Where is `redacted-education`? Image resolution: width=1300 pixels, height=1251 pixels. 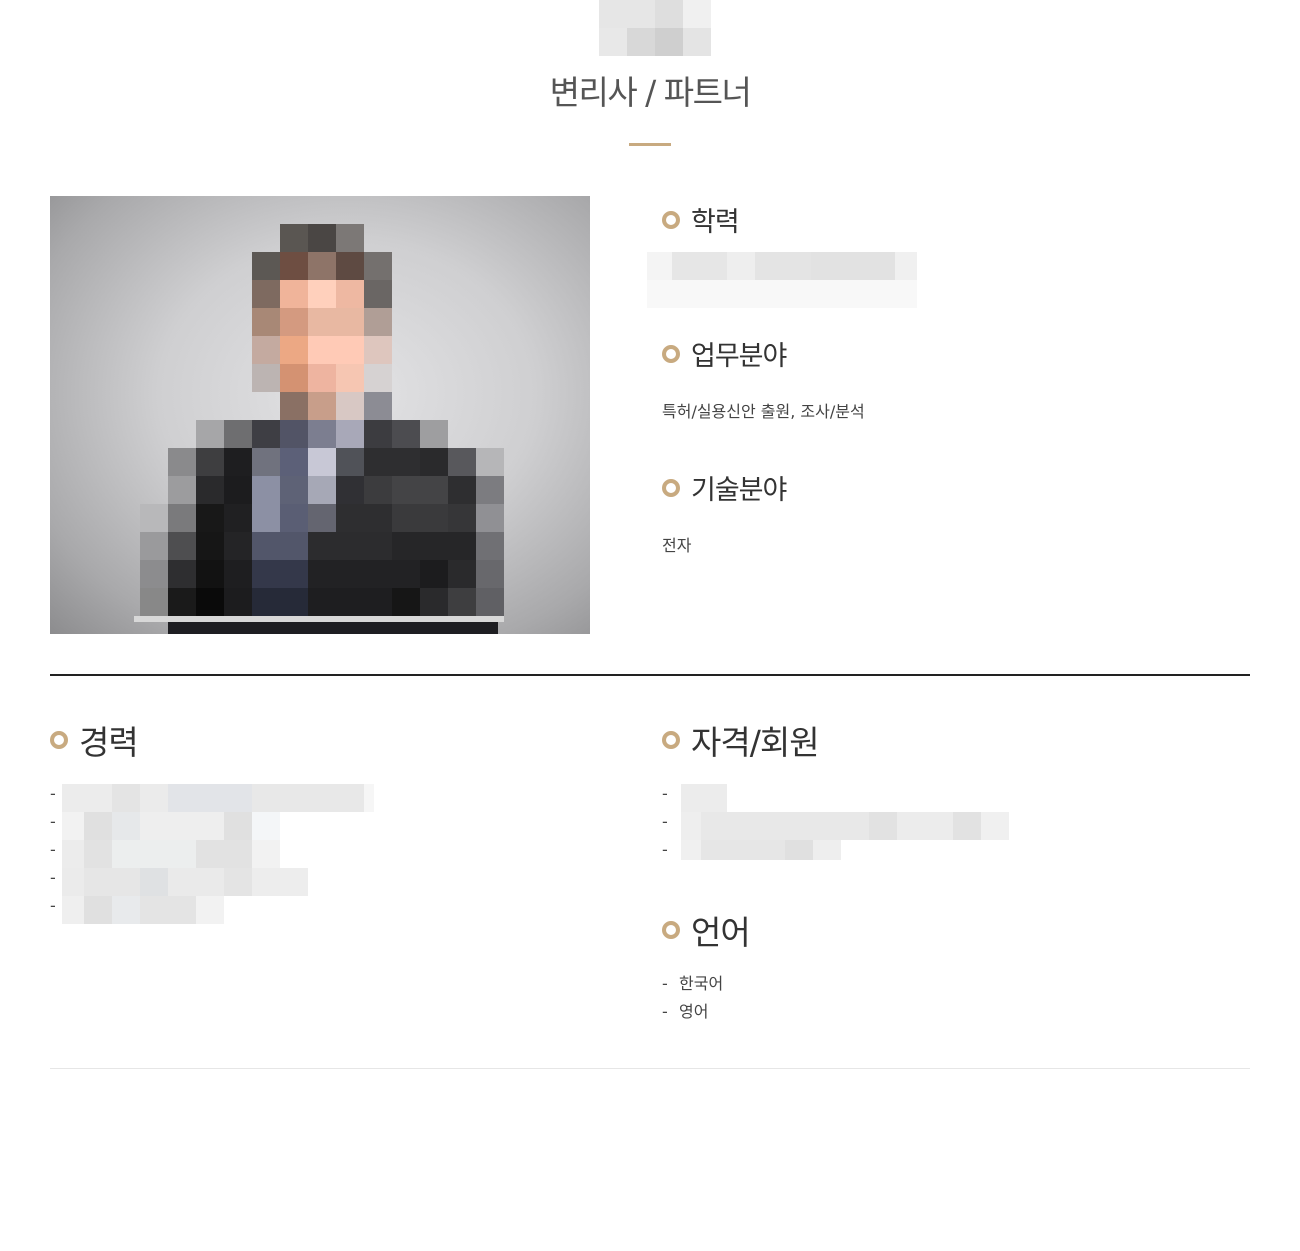
redacted-education is located at coordinates (782, 280).